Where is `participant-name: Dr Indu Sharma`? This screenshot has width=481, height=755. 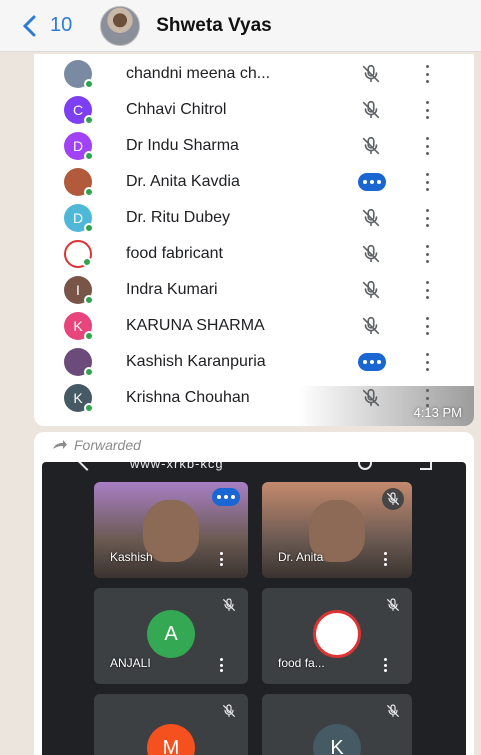
participant-name: Dr Indu Sharma is located at coordinates (182, 145).